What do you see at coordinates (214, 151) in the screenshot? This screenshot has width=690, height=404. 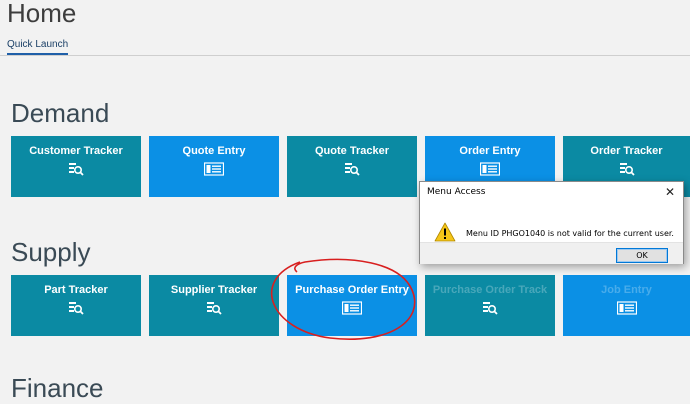 I see `tile-label: Quote Entry` at bounding box center [214, 151].